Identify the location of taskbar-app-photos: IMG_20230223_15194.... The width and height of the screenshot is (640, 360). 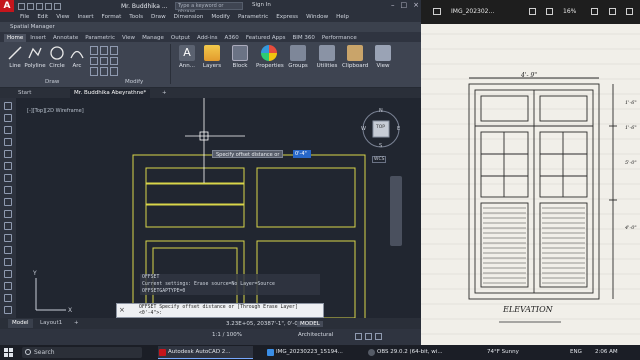
(311, 352).